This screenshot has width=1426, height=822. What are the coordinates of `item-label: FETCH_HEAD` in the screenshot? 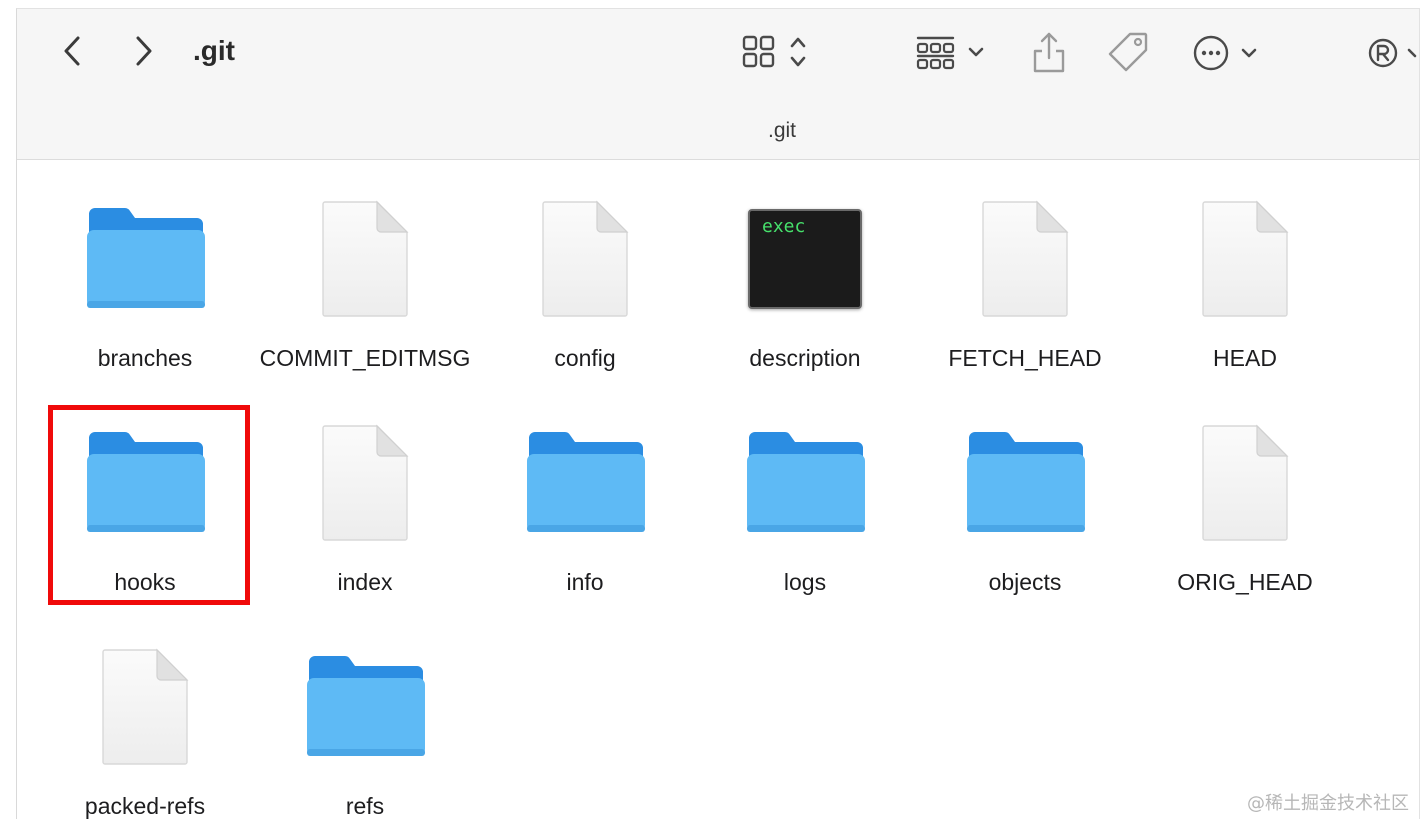 It's located at (1025, 358).